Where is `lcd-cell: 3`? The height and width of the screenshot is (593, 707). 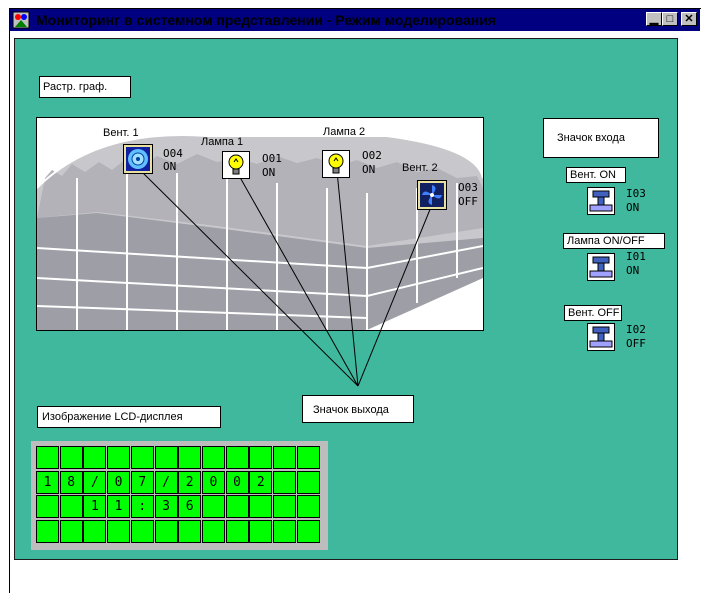 lcd-cell: 3 is located at coordinates (166, 506).